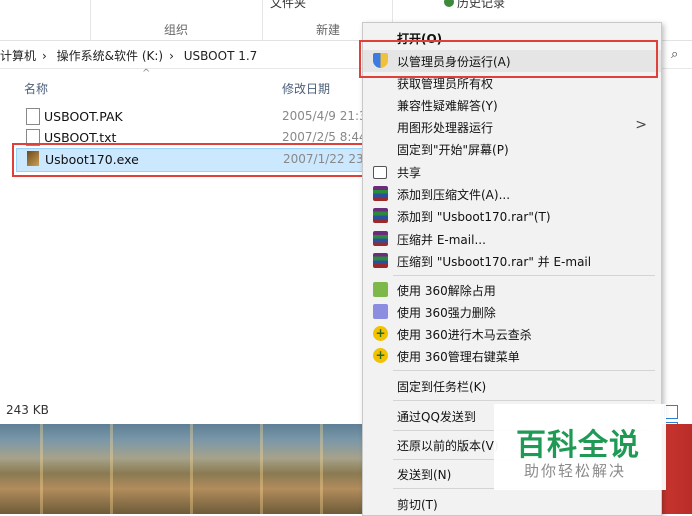 Image resolution: width=692 pixels, height=516 pixels. What do you see at coordinates (417, 505) in the screenshot?
I see `menu-item-label: 剪切(T)` at bounding box center [417, 505].